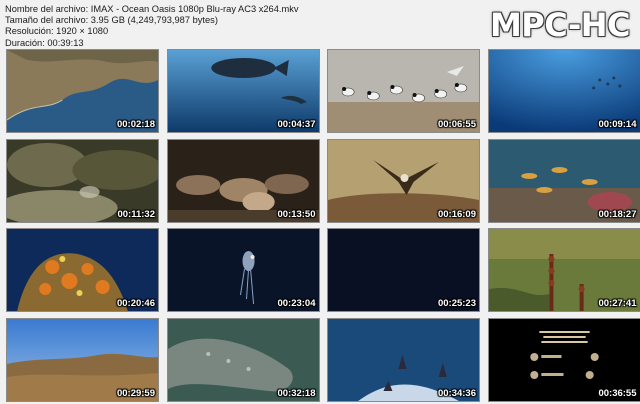 The width and height of the screenshot is (640, 404). What do you see at coordinates (563, 91) in the screenshot?
I see `thumbnail-open-blue-water: 00:09:14` at bounding box center [563, 91].